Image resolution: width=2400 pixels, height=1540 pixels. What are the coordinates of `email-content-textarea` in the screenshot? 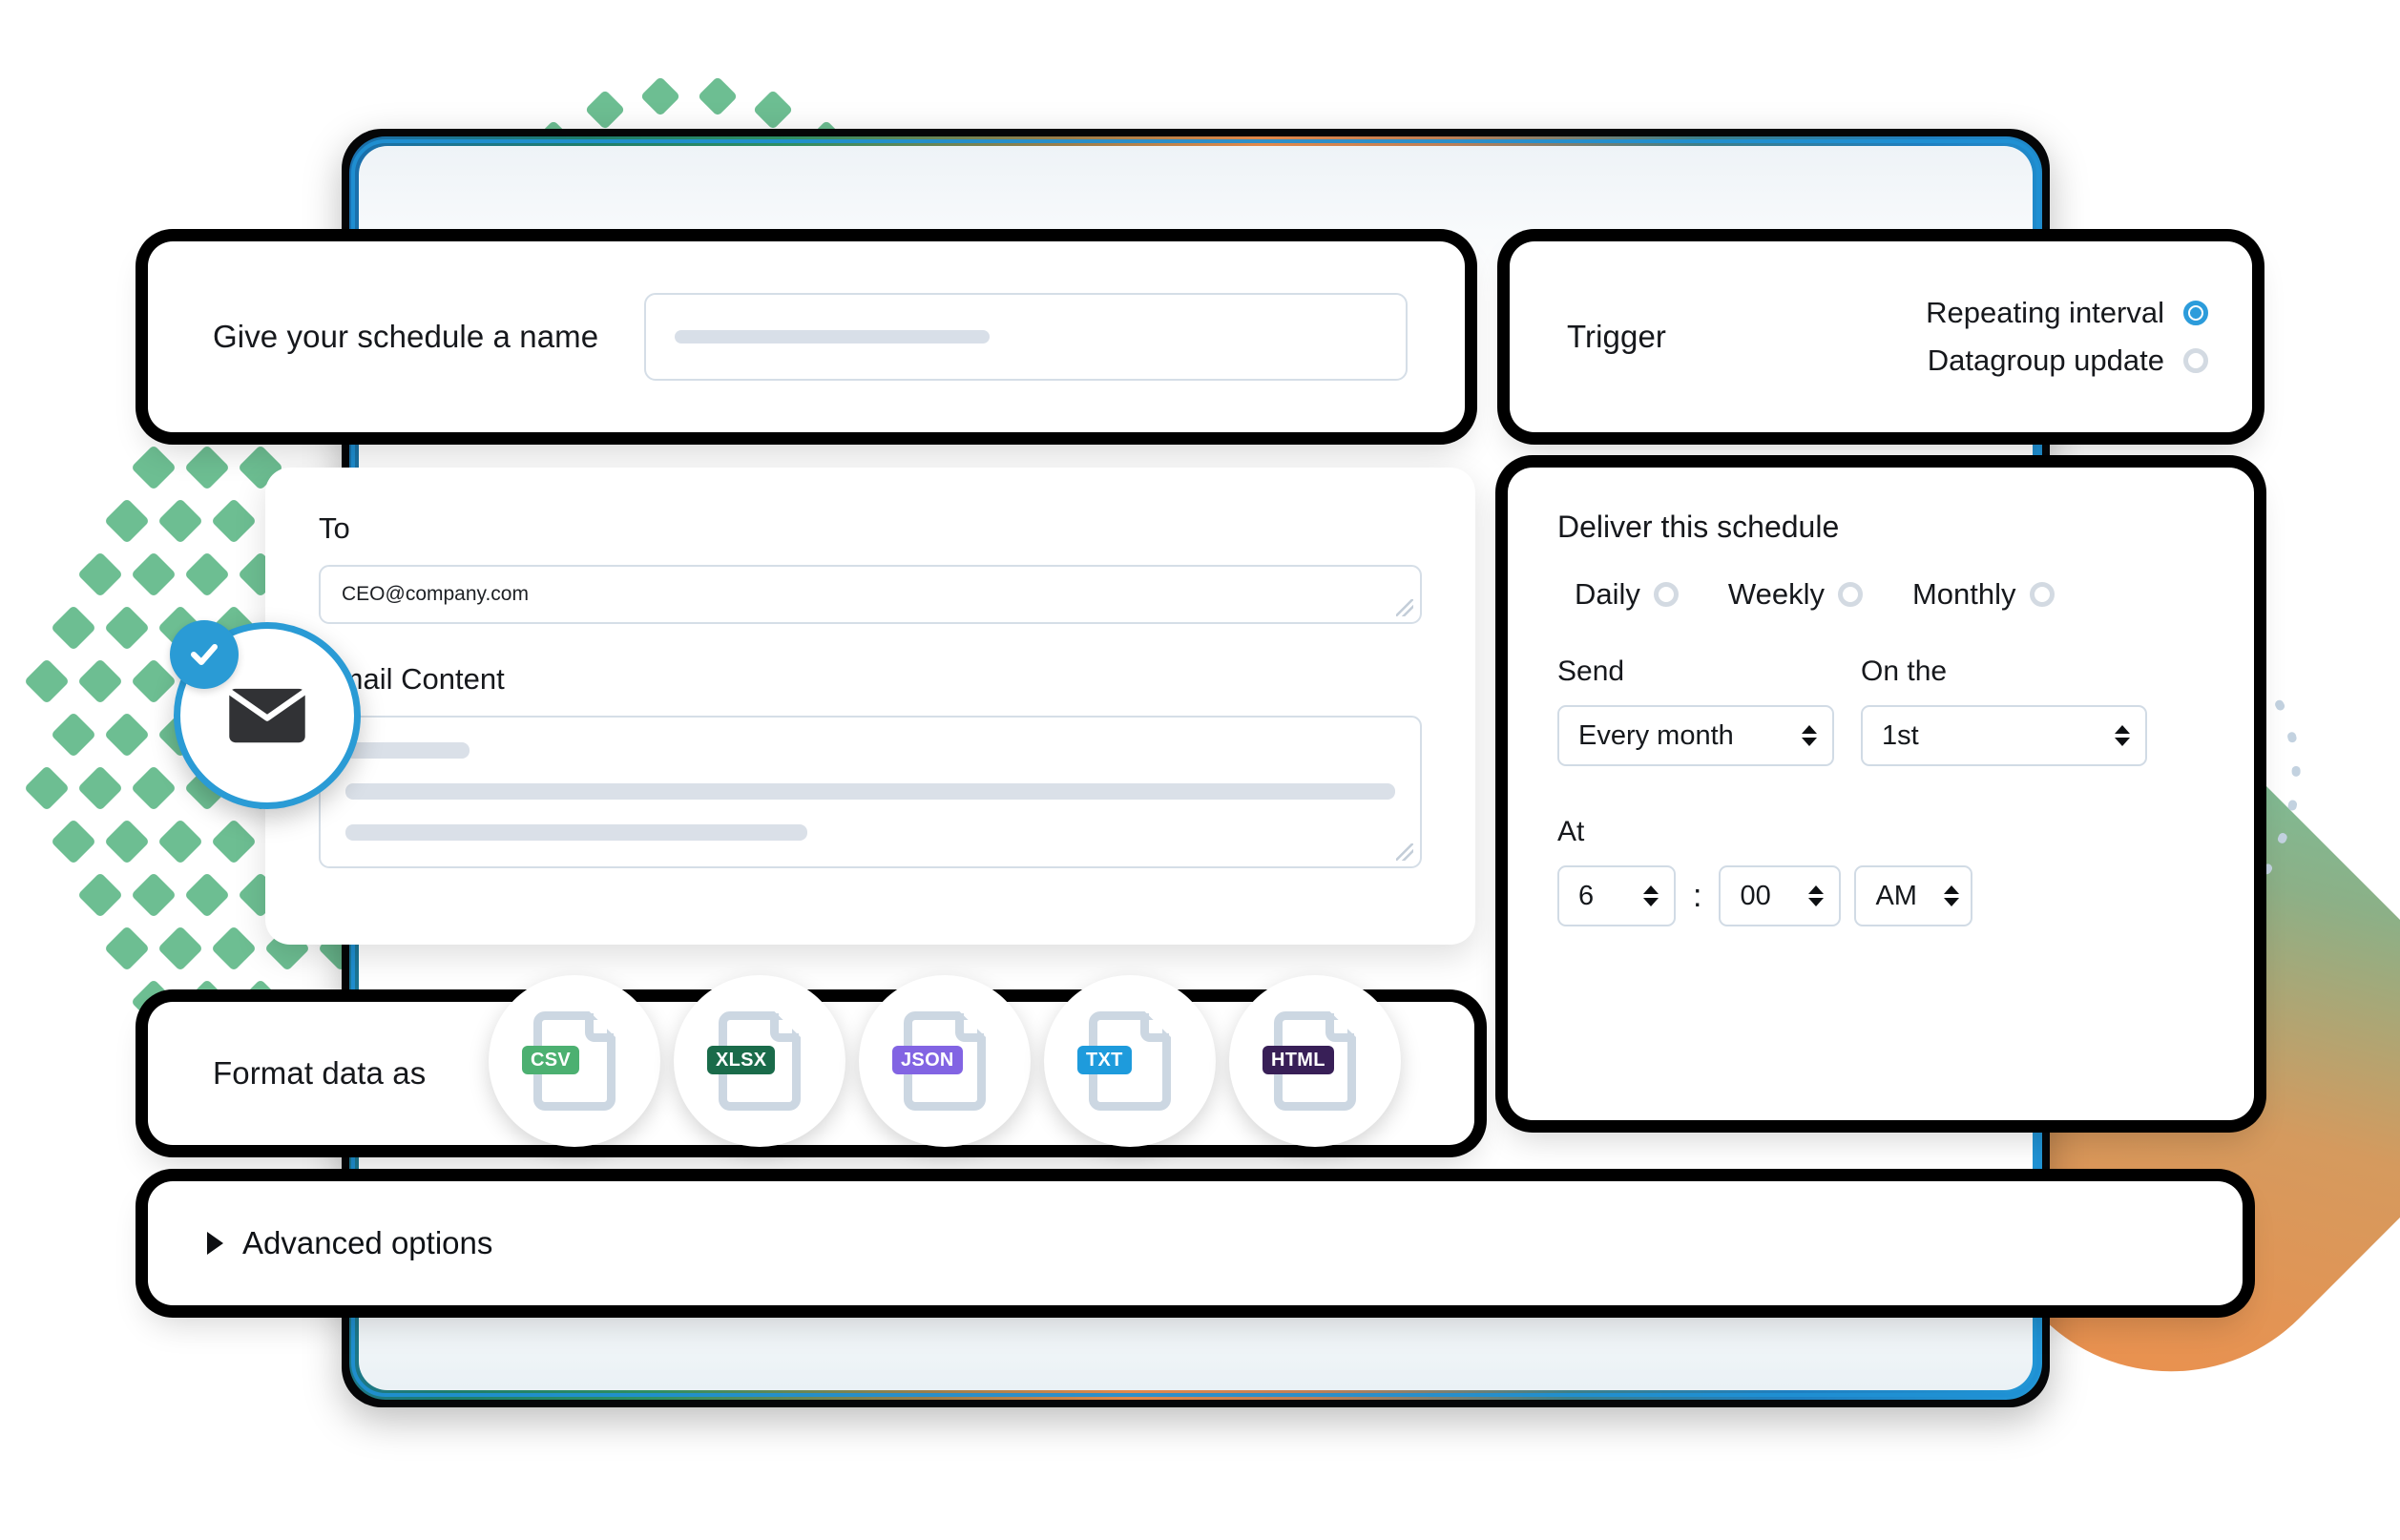 It's located at (870, 792).